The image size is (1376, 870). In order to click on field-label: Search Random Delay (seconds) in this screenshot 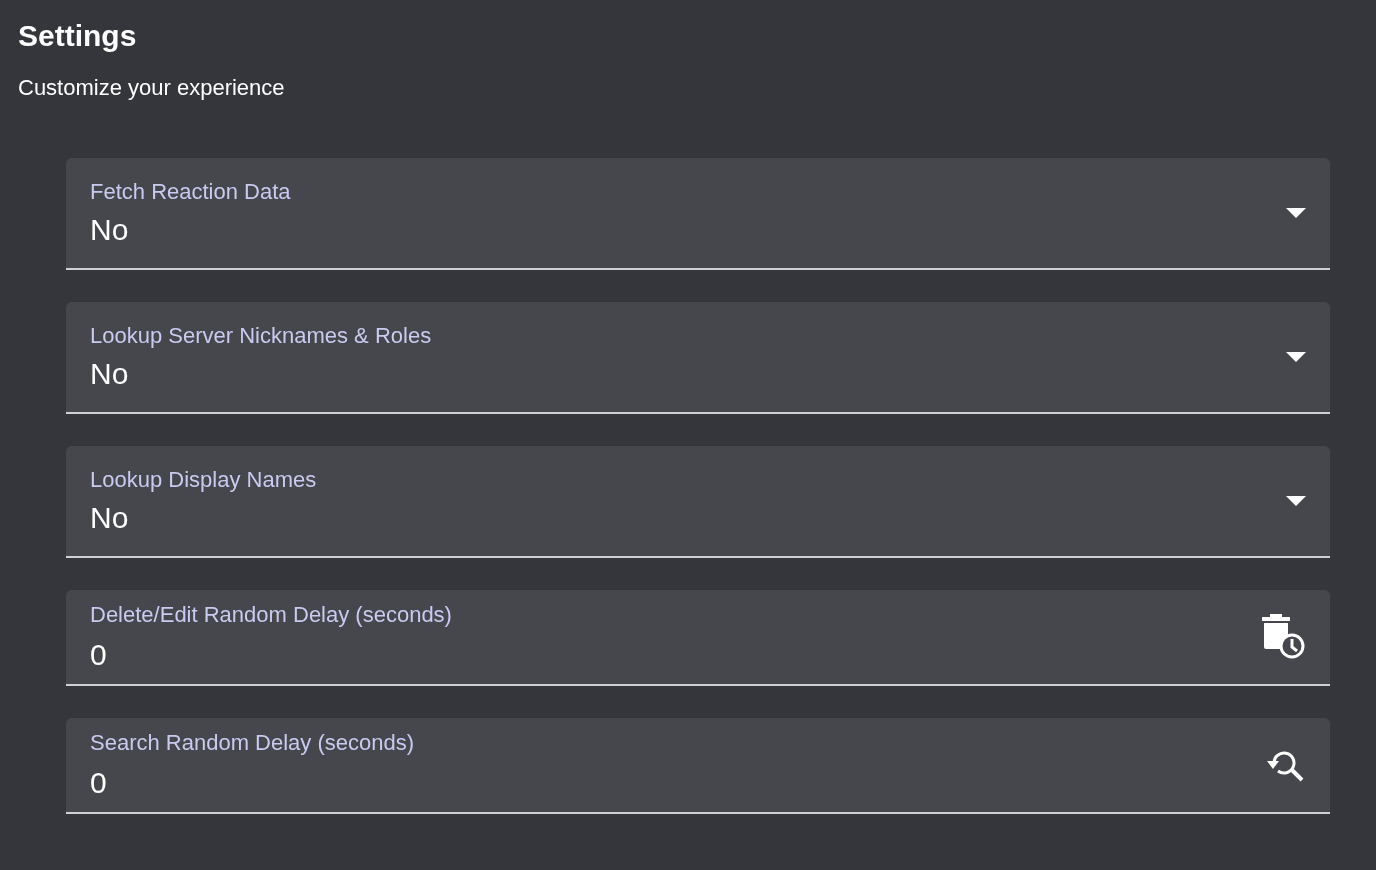, I will do `click(252, 743)`.